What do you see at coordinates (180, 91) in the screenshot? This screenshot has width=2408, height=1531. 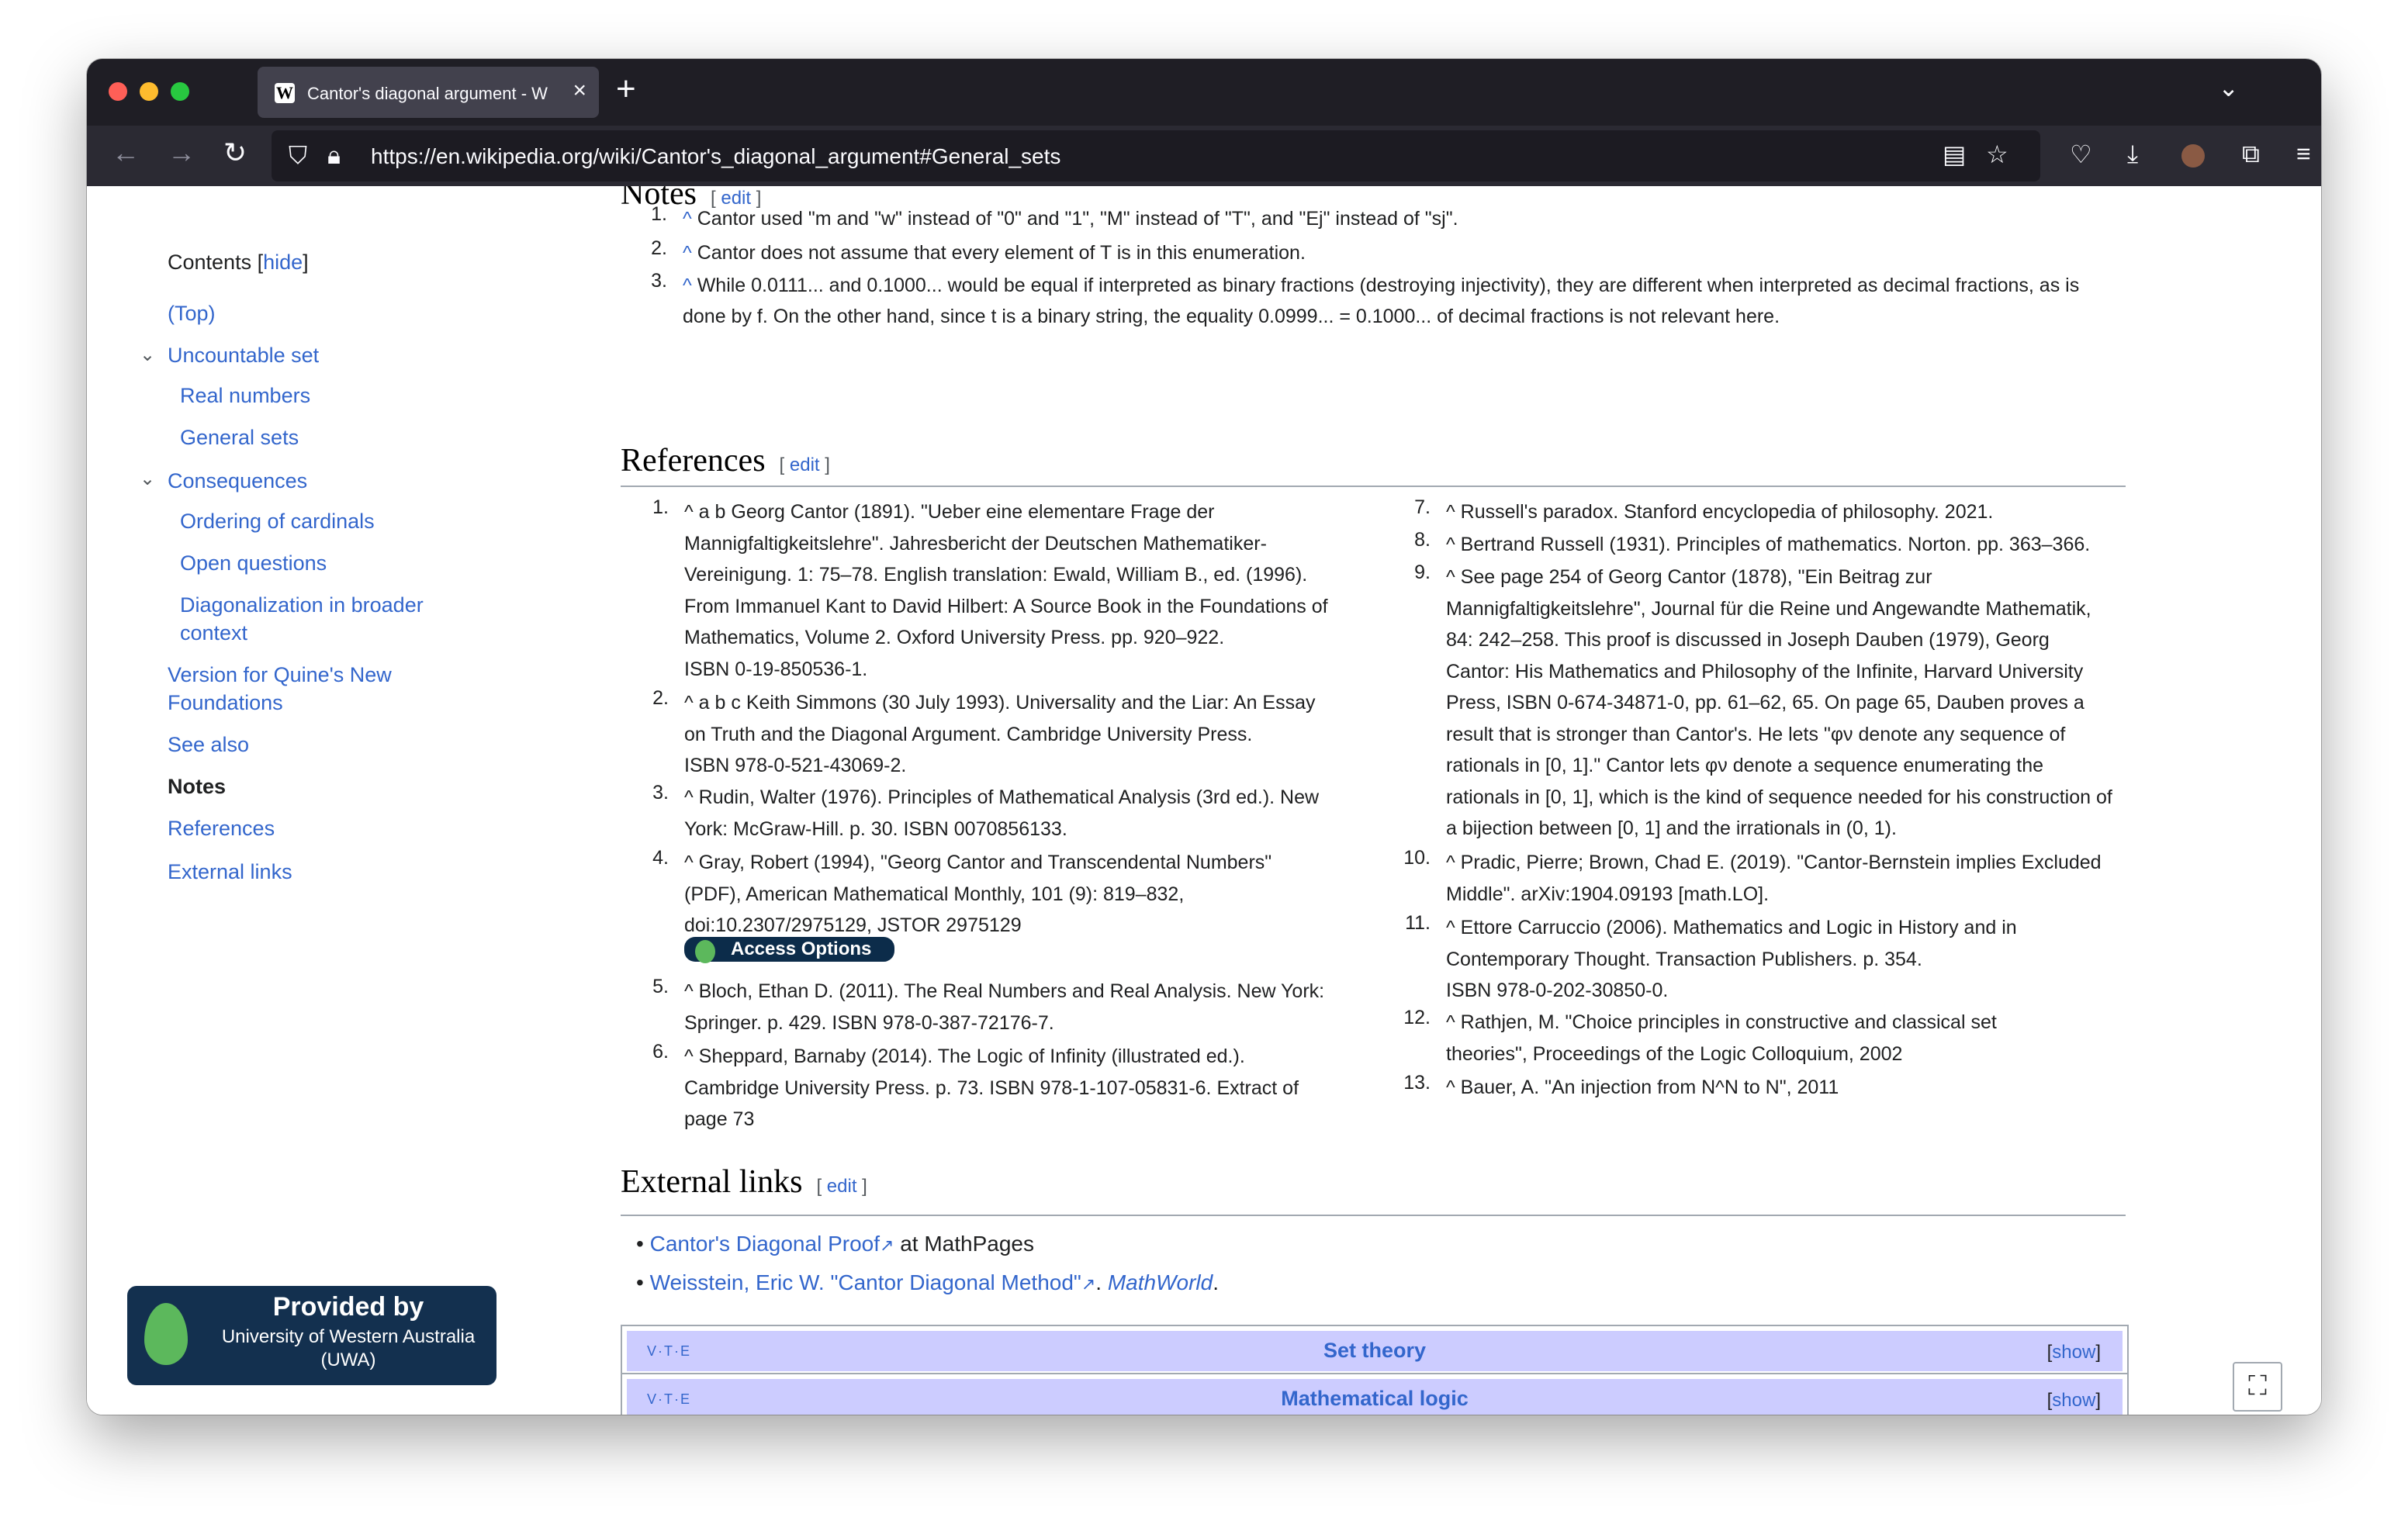 I see `maximize-window-button` at bounding box center [180, 91].